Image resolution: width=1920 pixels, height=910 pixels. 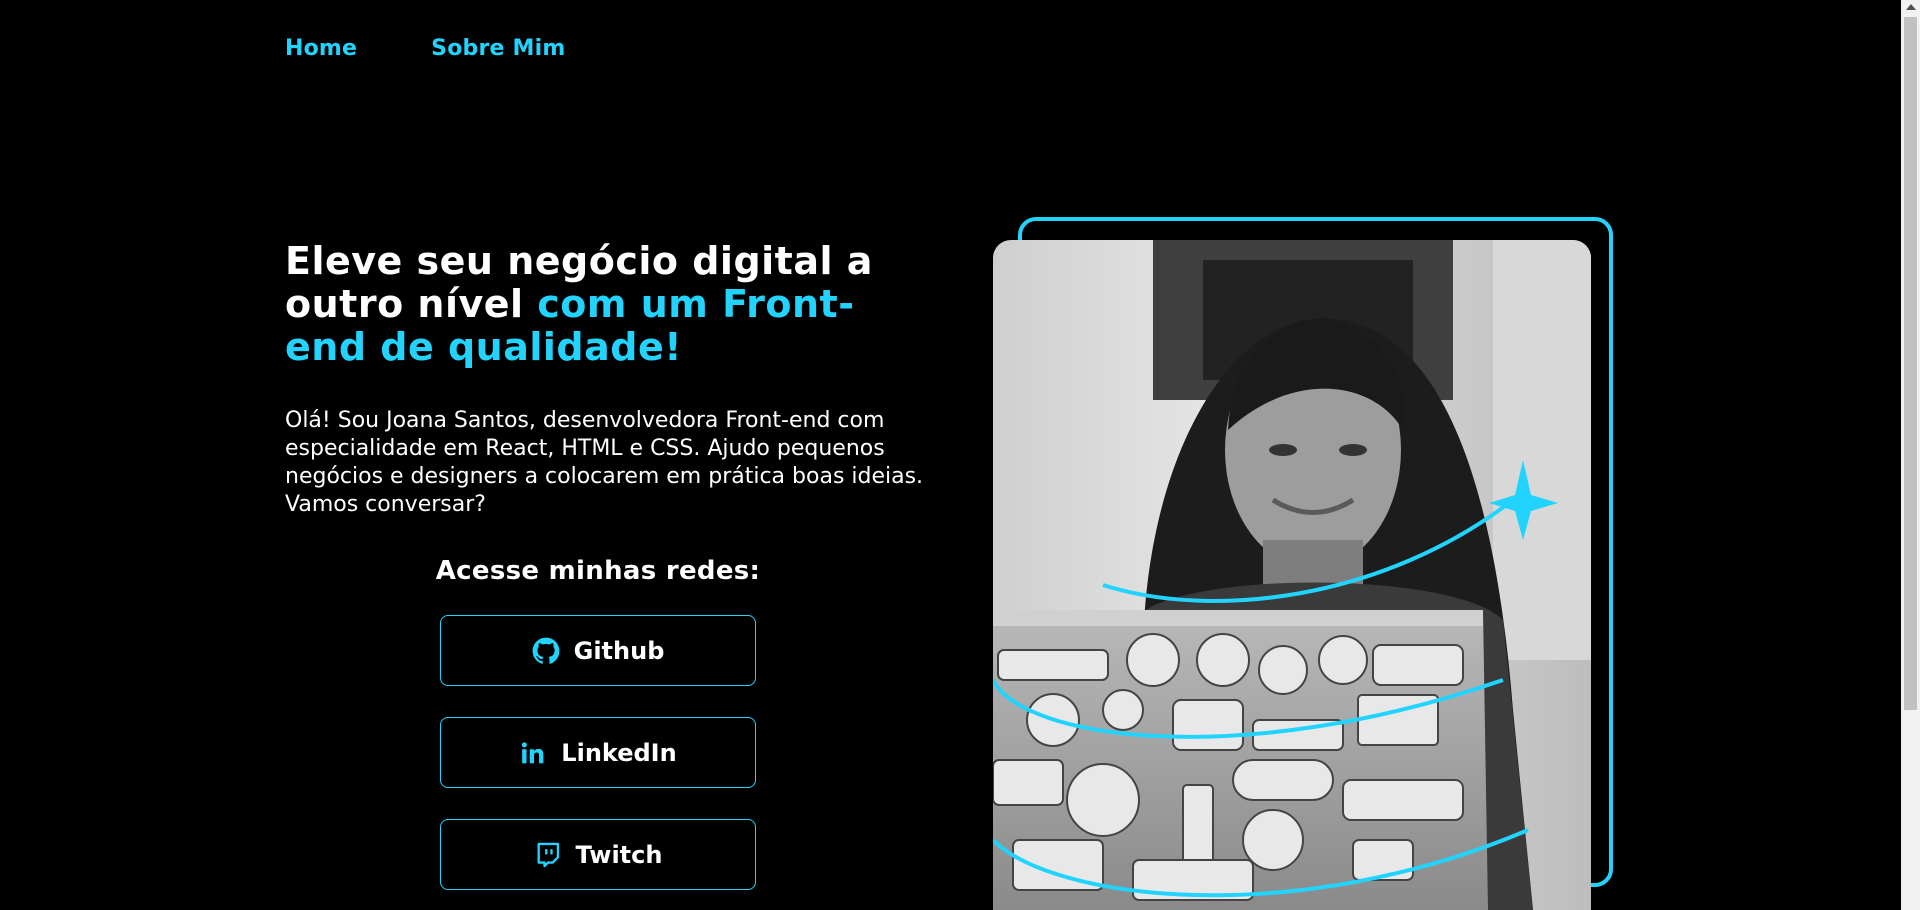 What do you see at coordinates (1910, 363) in the screenshot?
I see `scrollbar-thumb` at bounding box center [1910, 363].